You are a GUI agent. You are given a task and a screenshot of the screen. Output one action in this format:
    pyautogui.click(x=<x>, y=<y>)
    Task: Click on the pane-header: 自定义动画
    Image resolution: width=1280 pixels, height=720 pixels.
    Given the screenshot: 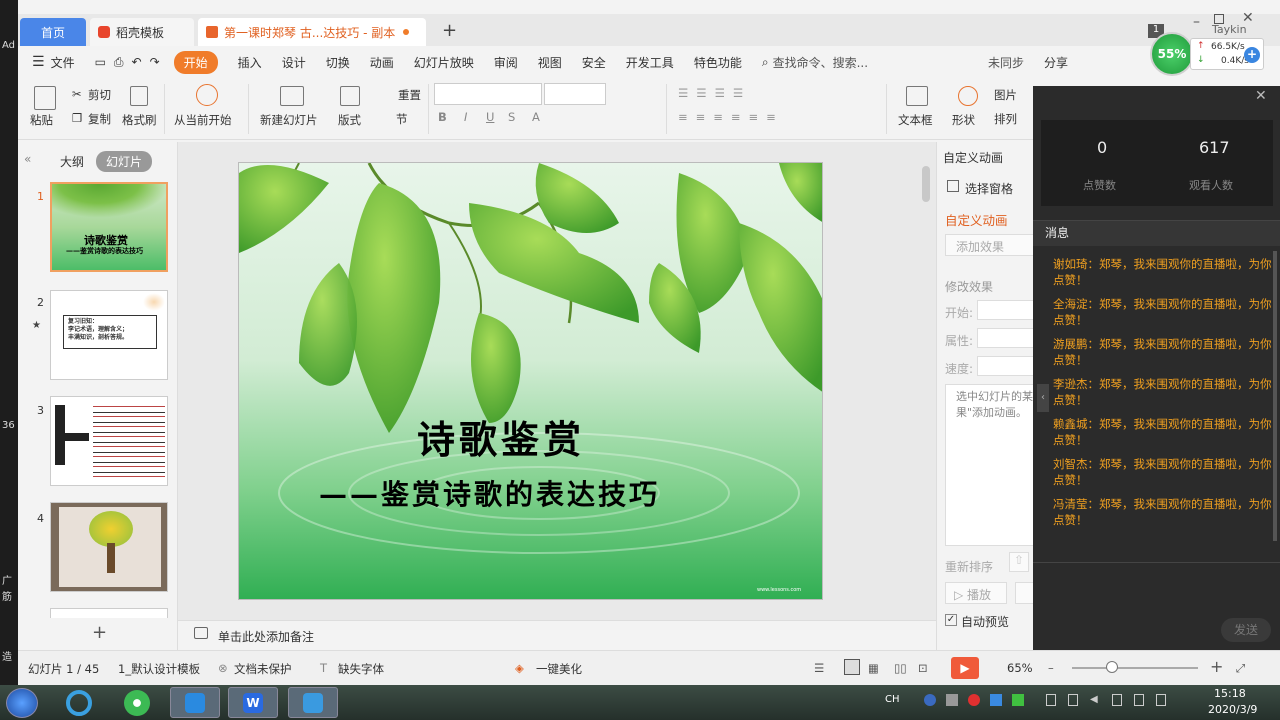 What is the action you would take?
    pyautogui.click(x=973, y=157)
    